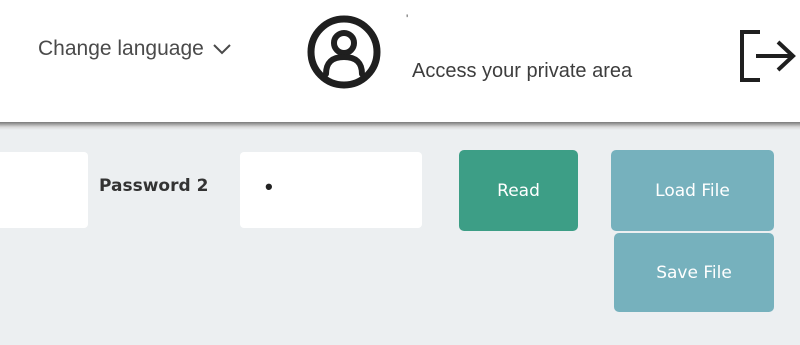 The image size is (800, 345). I want to click on change-language-dropdown: Change language, so click(135, 49).